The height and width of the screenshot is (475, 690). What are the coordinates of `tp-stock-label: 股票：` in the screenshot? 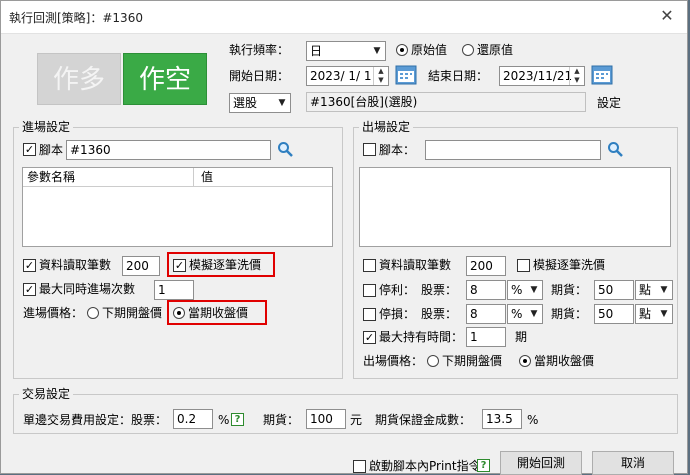 It's located at (439, 290).